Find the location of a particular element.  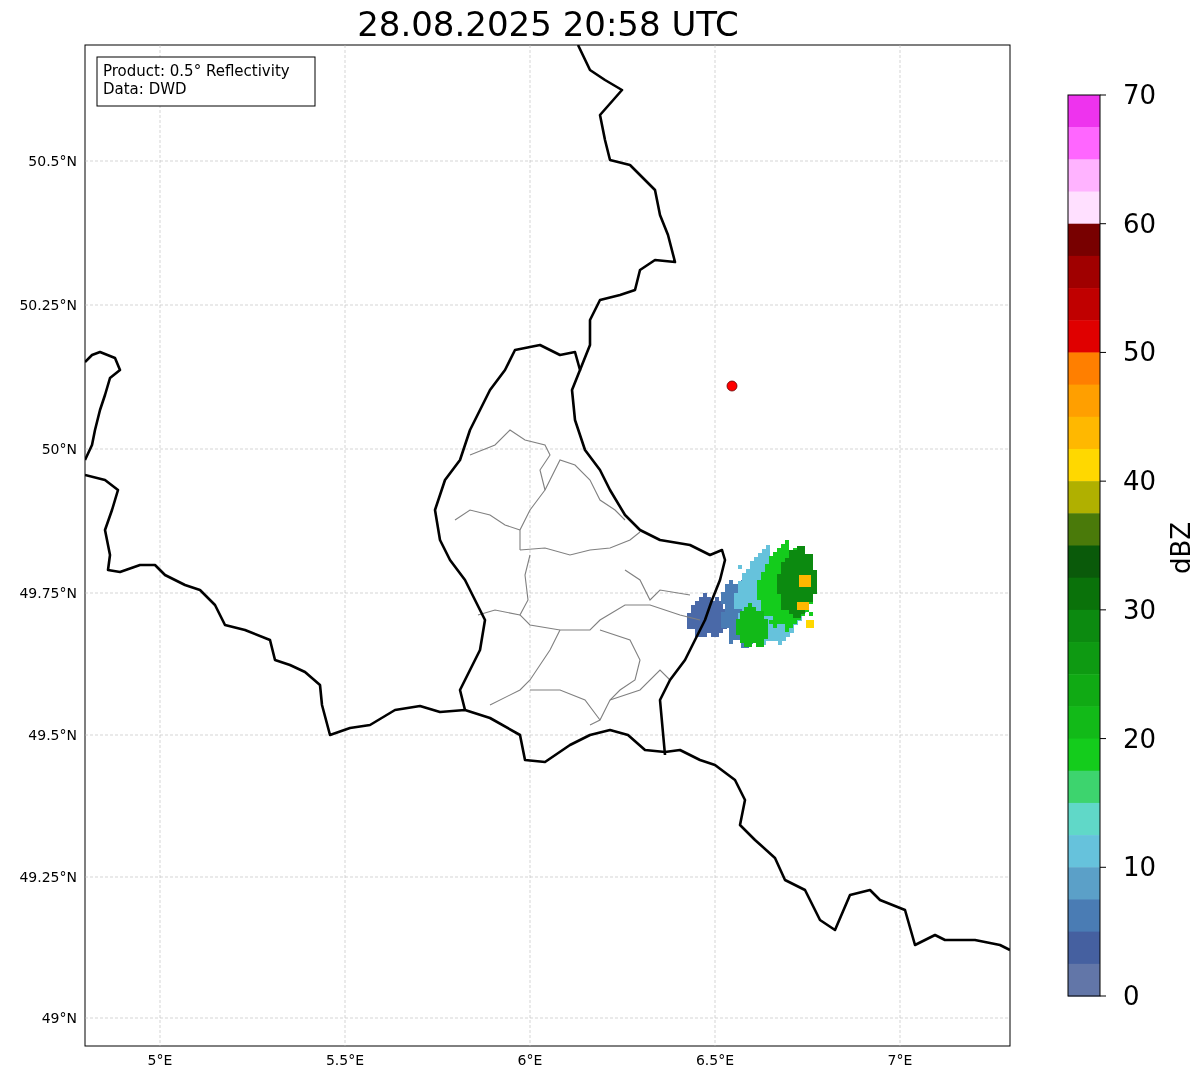

colorbar-tick-label: 70 is located at coordinates (1140, 95).